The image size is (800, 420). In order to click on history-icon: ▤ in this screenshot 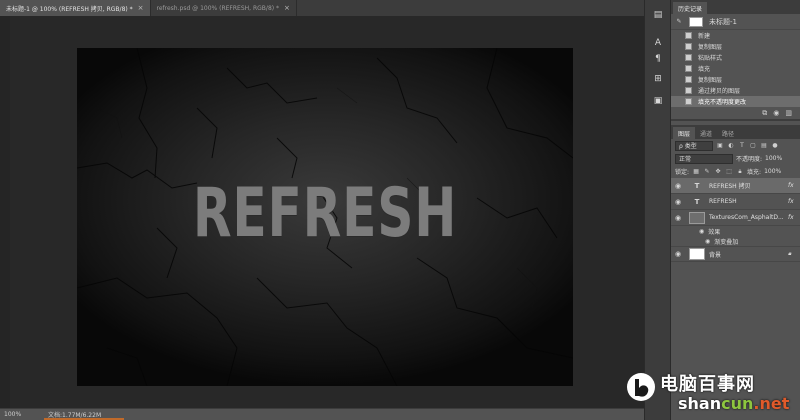, I will do `click(658, 15)`.